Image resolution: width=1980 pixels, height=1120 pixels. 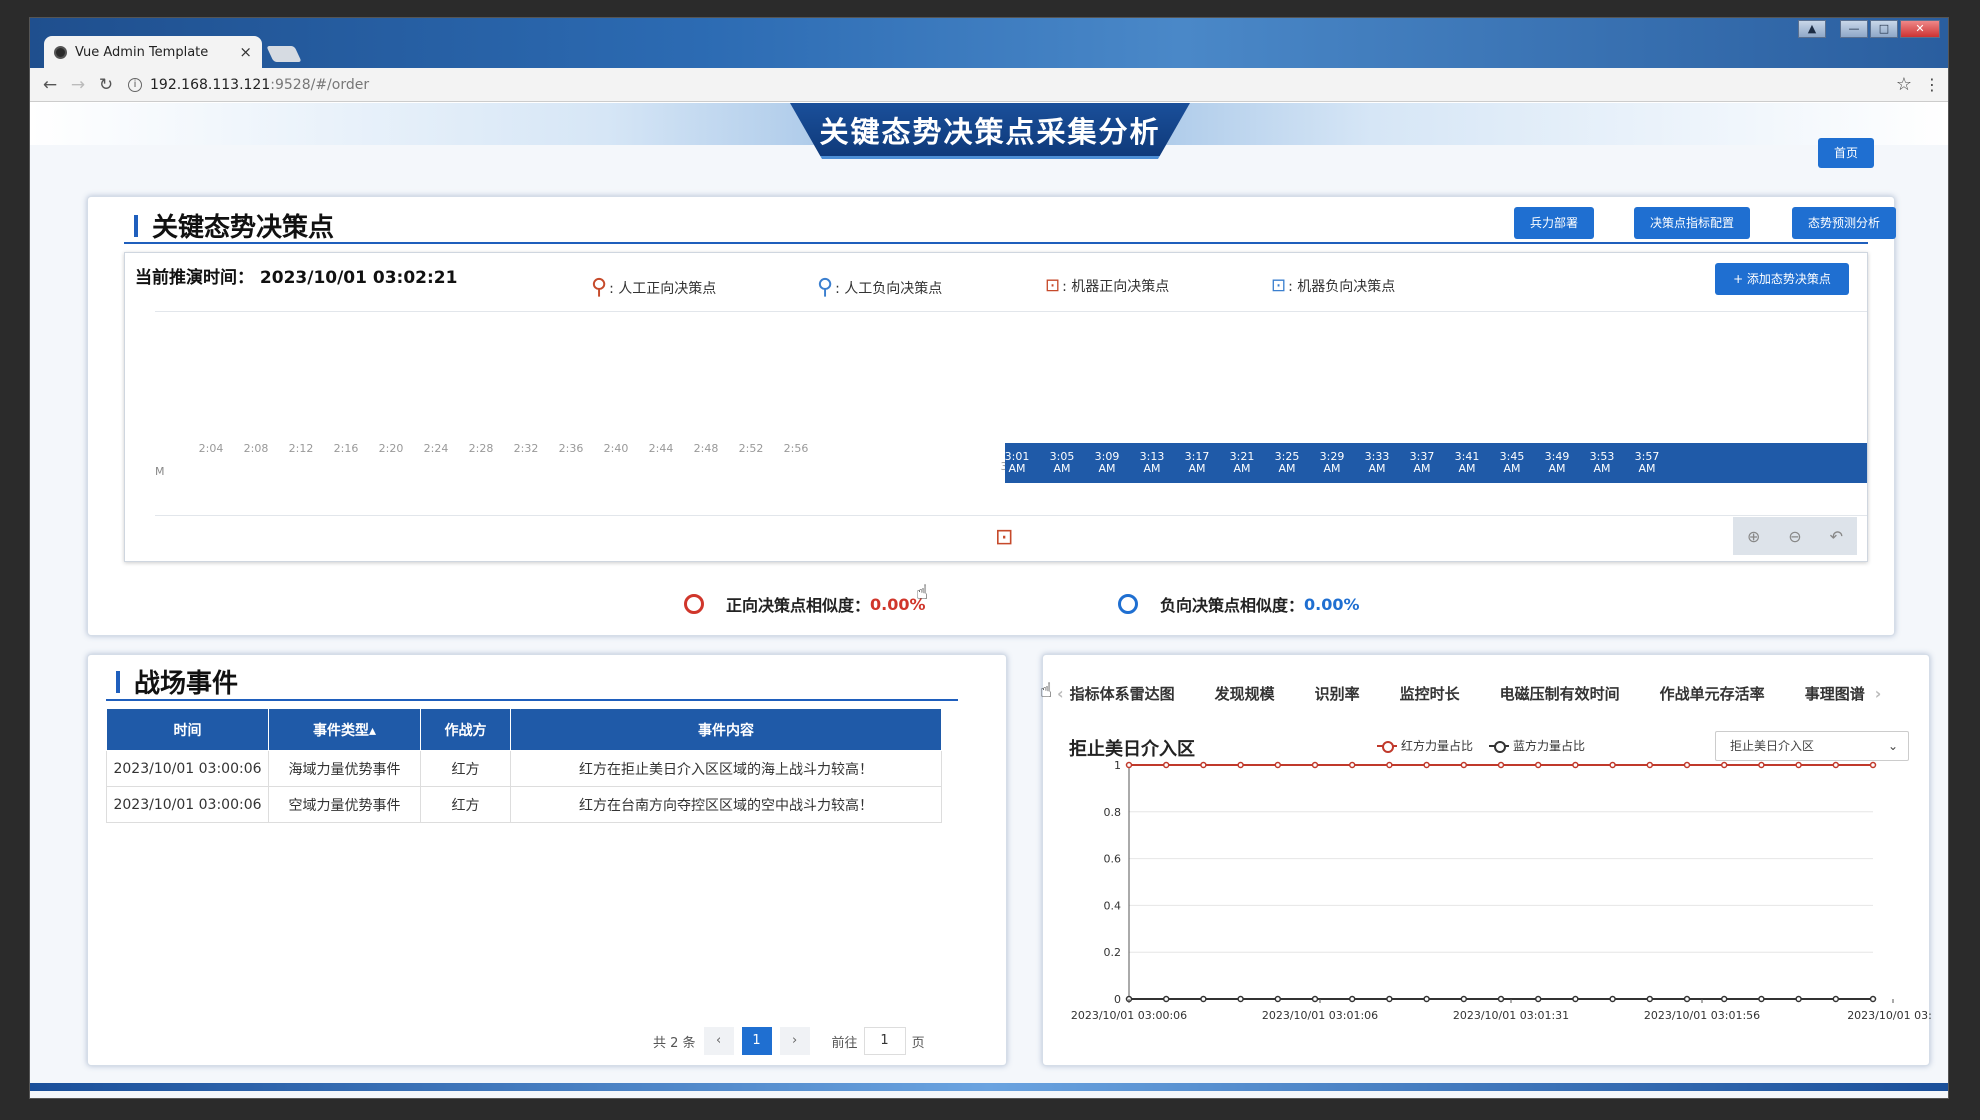 I want to click on close-button: ✕, so click(x=1920, y=29).